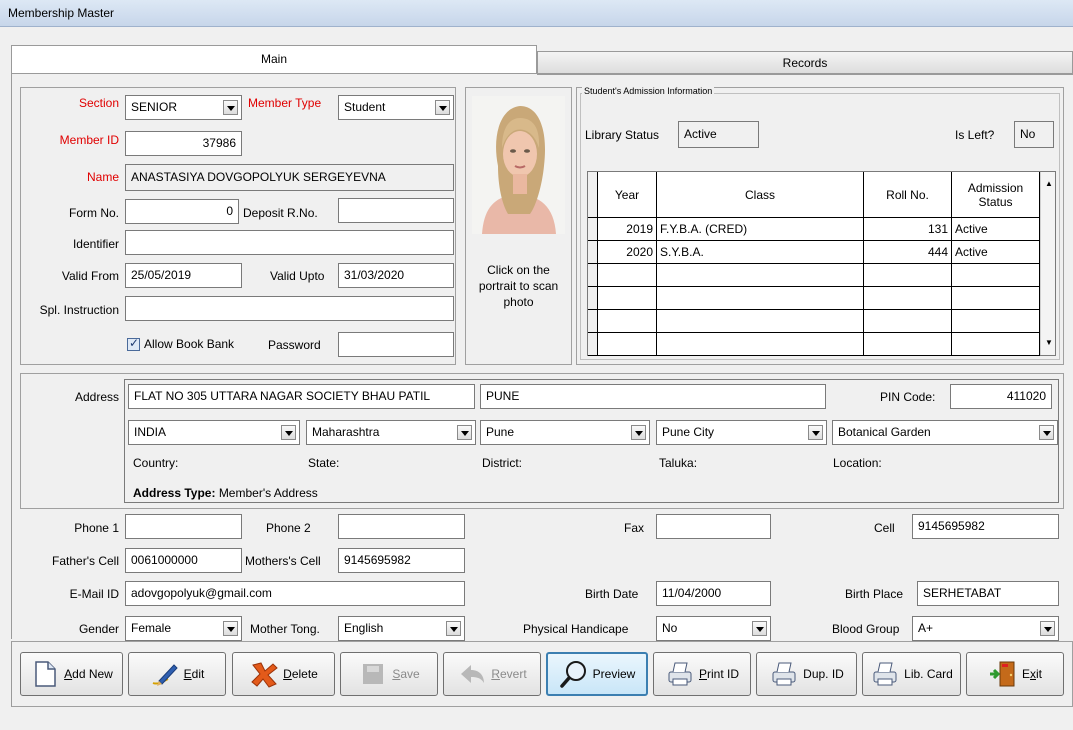 The height and width of the screenshot is (730, 1073). What do you see at coordinates (177, 674) in the screenshot?
I see `edit-button: Edit` at bounding box center [177, 674].